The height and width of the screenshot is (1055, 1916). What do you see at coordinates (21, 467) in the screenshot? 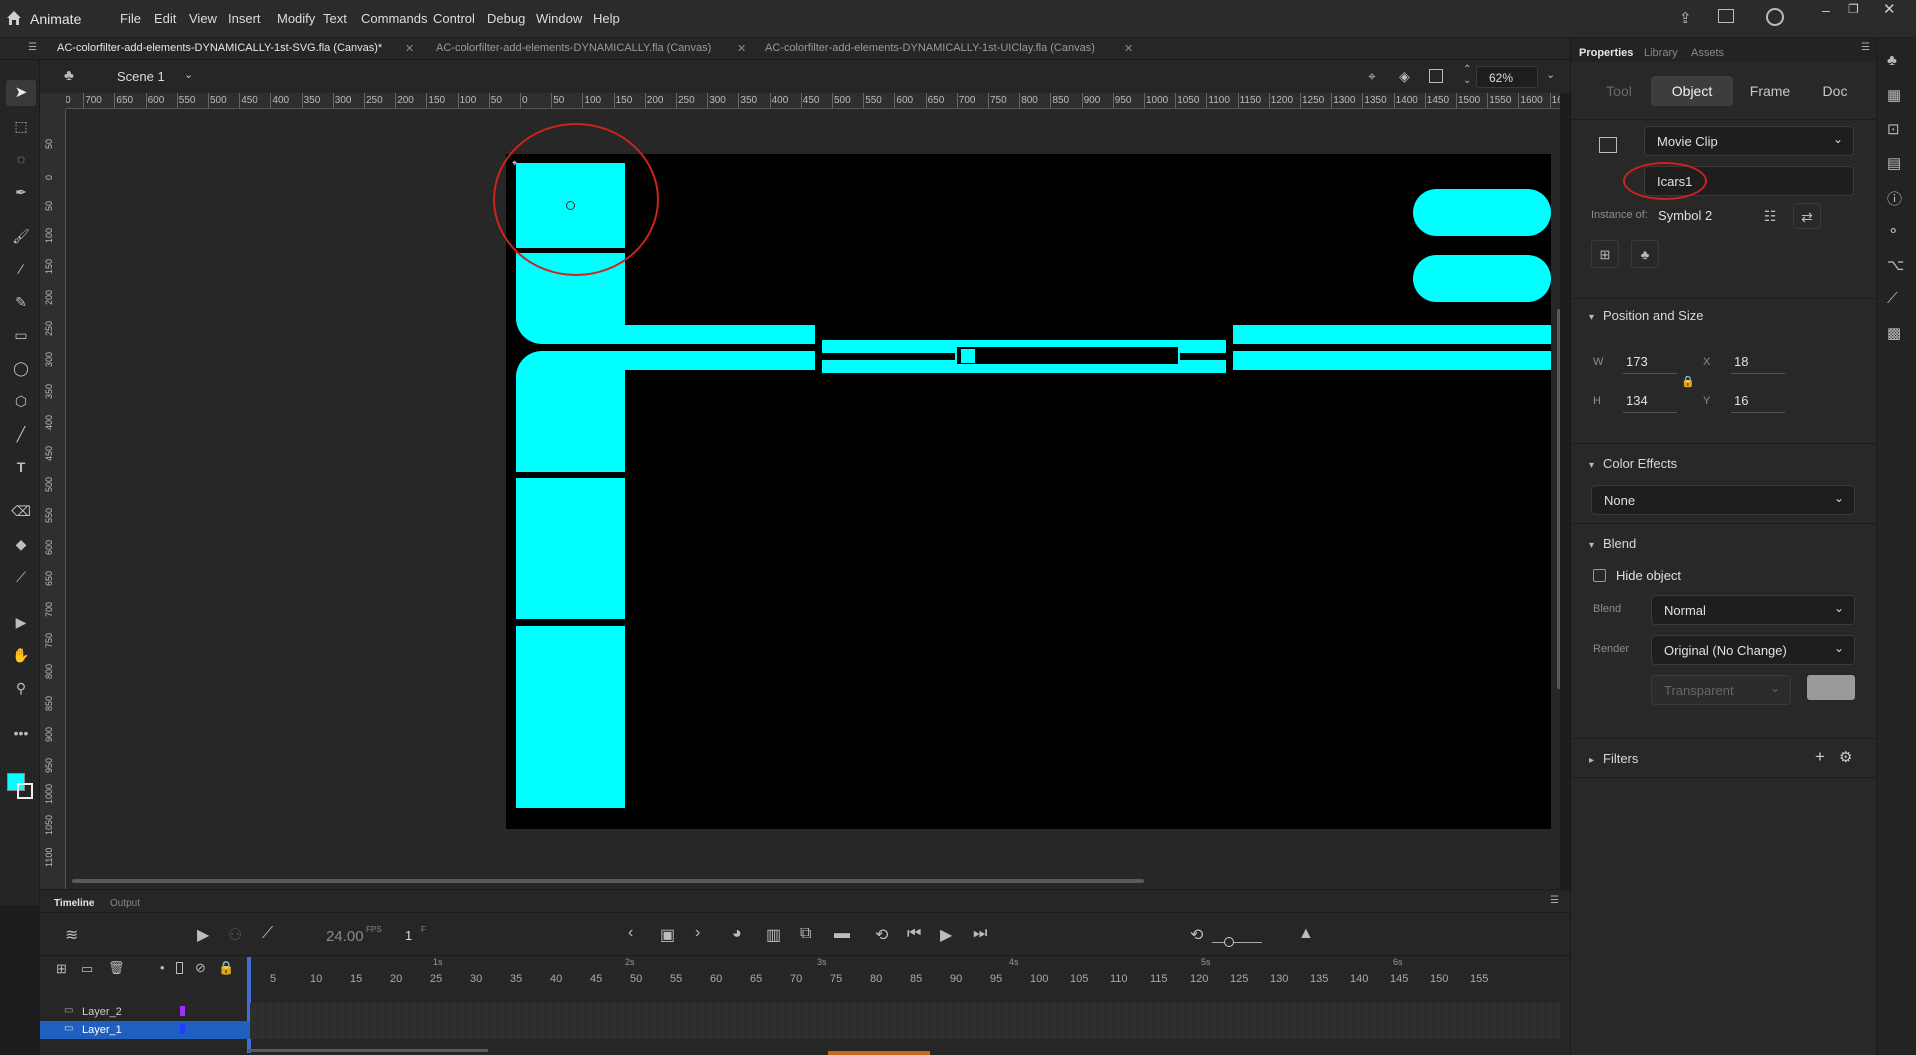
I see `text-tool-icon: T` at bounding box center [21, 467].